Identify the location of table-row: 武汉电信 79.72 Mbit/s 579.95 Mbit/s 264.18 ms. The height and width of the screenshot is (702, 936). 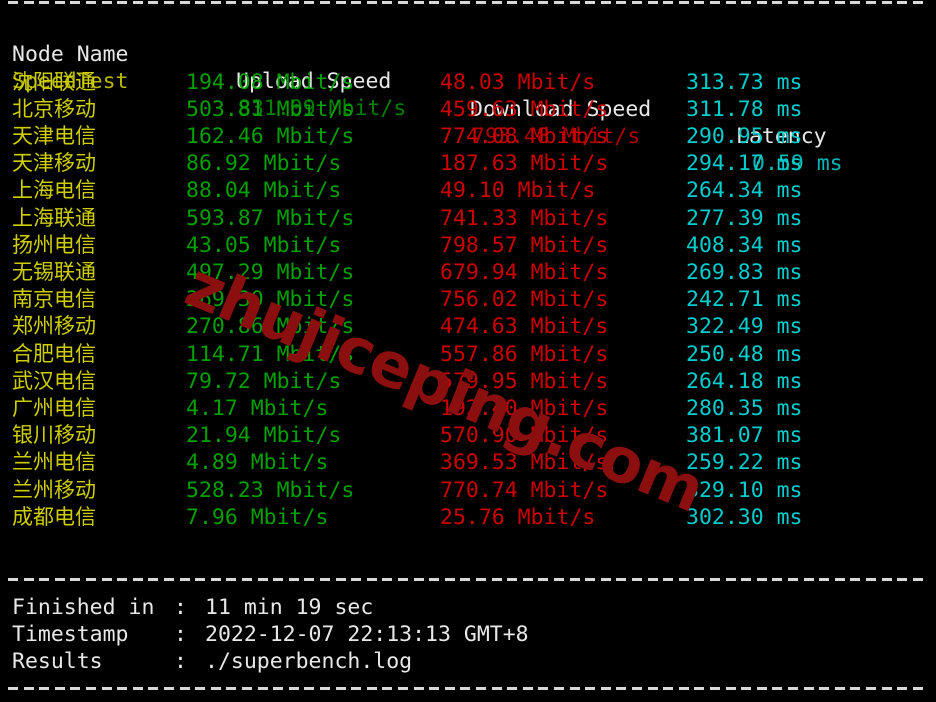
(468, 381).